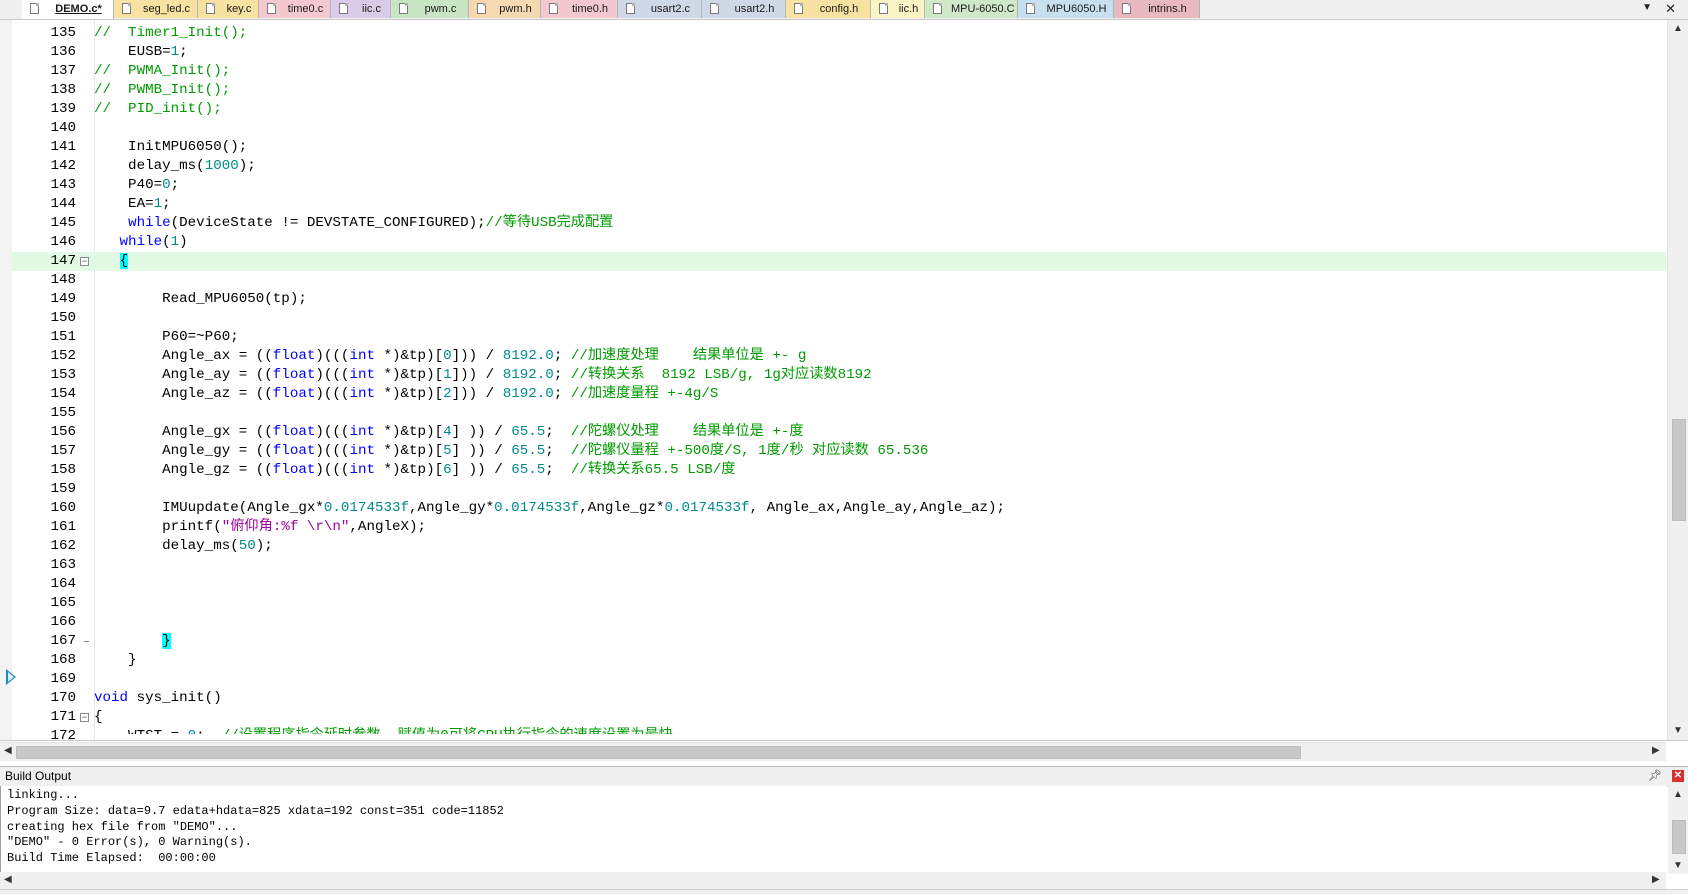 This screenshot has height=894, width=1688. I want to click on code-line: P40=0;, so click(880, 185).